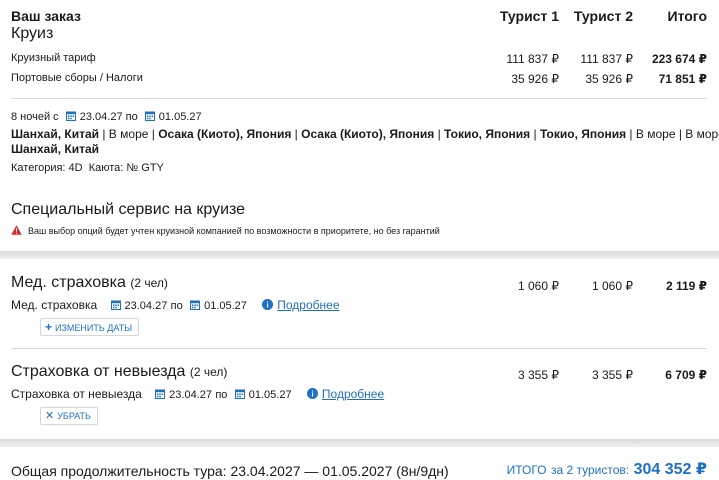  What do you see at coordinates (55, 149) in the screenshot?
I see `route-line-2: Шанхай, Китай` at bounding box center [55, 149].